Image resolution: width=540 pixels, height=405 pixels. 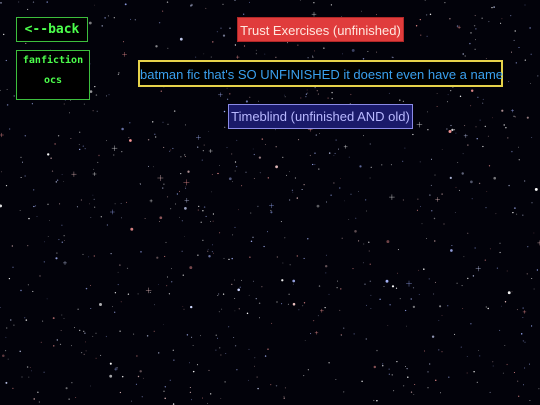 I want to click on story-link-timeblind: Timeblind (unfinished AND old), so click(x=320, y=116).